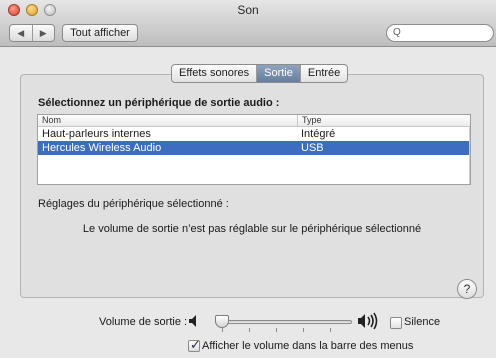  Describe the element at coordinates (254, 134) in the screenshot. I see `table-row: Haut-parleurs internes Intégré` at that location.